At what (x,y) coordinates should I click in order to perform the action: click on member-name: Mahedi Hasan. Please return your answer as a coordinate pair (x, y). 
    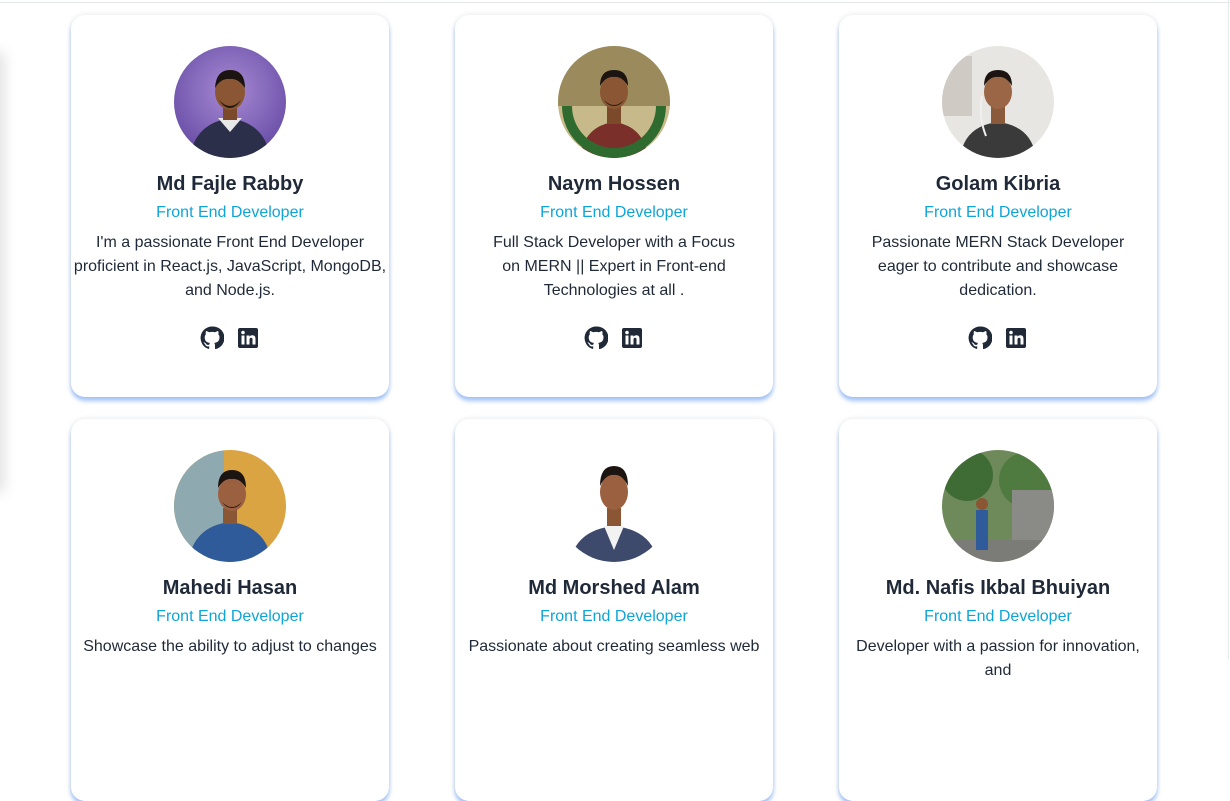
    Looking at the image, I should click on (230, 588).